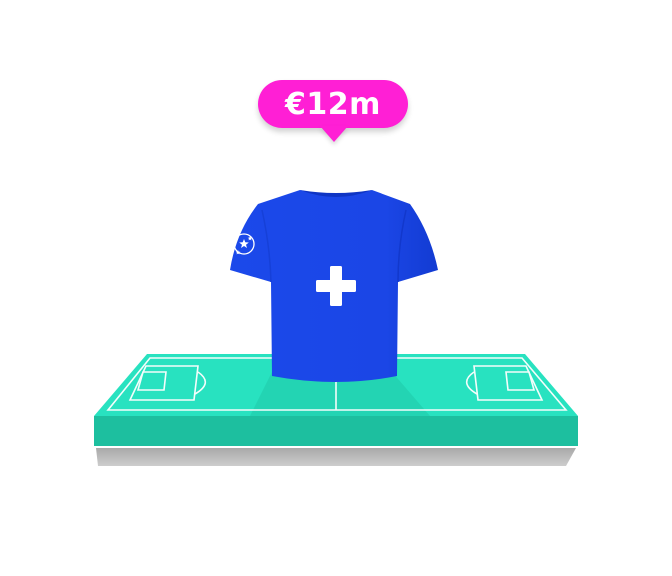 This screenshot has height=576, width=672. Describe the element at coordinates (333, 104) in the screenshot. I see `price-badge: €12m` at that location.